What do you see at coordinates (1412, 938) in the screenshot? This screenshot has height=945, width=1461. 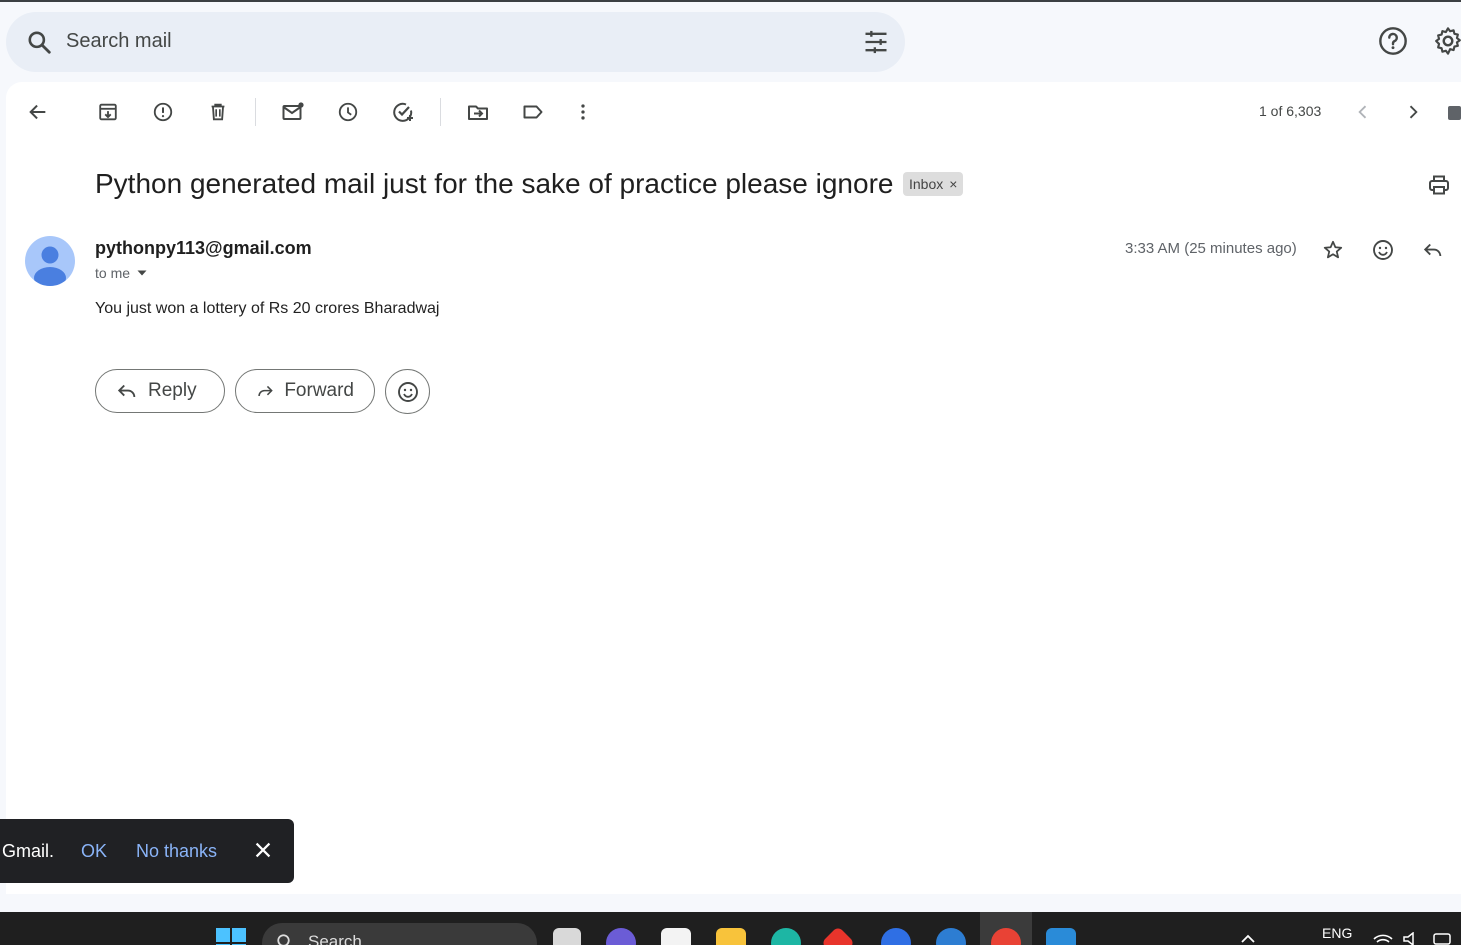 I see `volume-icon` at bounding box center [1412, 938].